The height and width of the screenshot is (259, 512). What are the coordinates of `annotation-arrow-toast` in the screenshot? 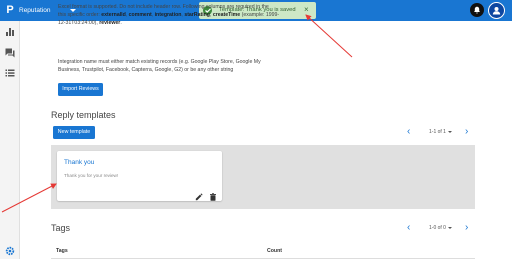 It's located at (329, 36).